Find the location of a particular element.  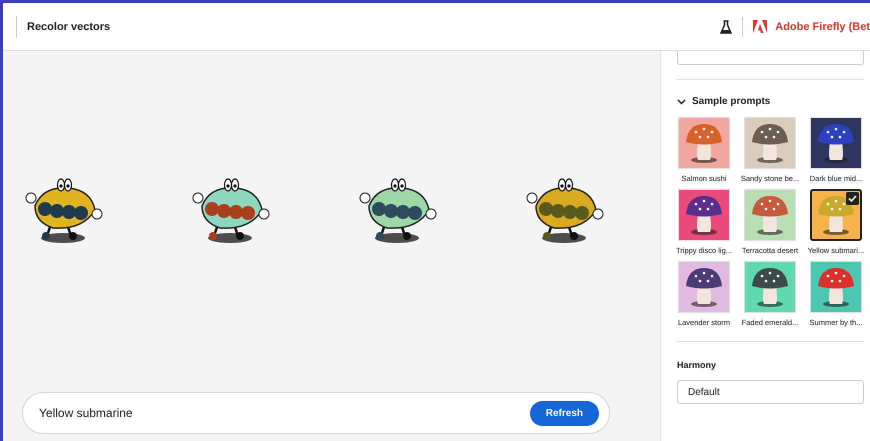

app-name: Adobe Firefly (Bet is located at coordinates (822, 26).